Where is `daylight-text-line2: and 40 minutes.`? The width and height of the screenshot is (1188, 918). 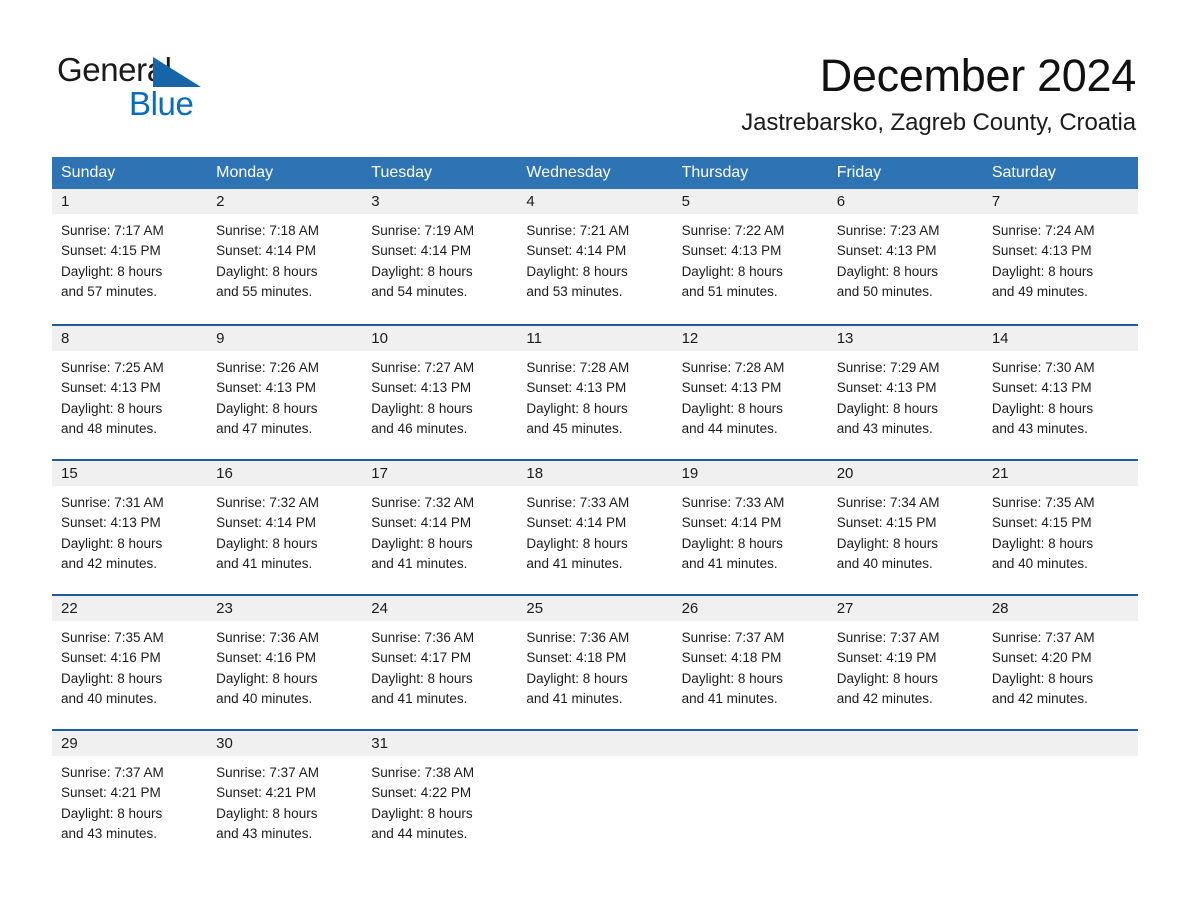
daylight-text-line2: and 40 minutes. is located at coordinates (109, 698).